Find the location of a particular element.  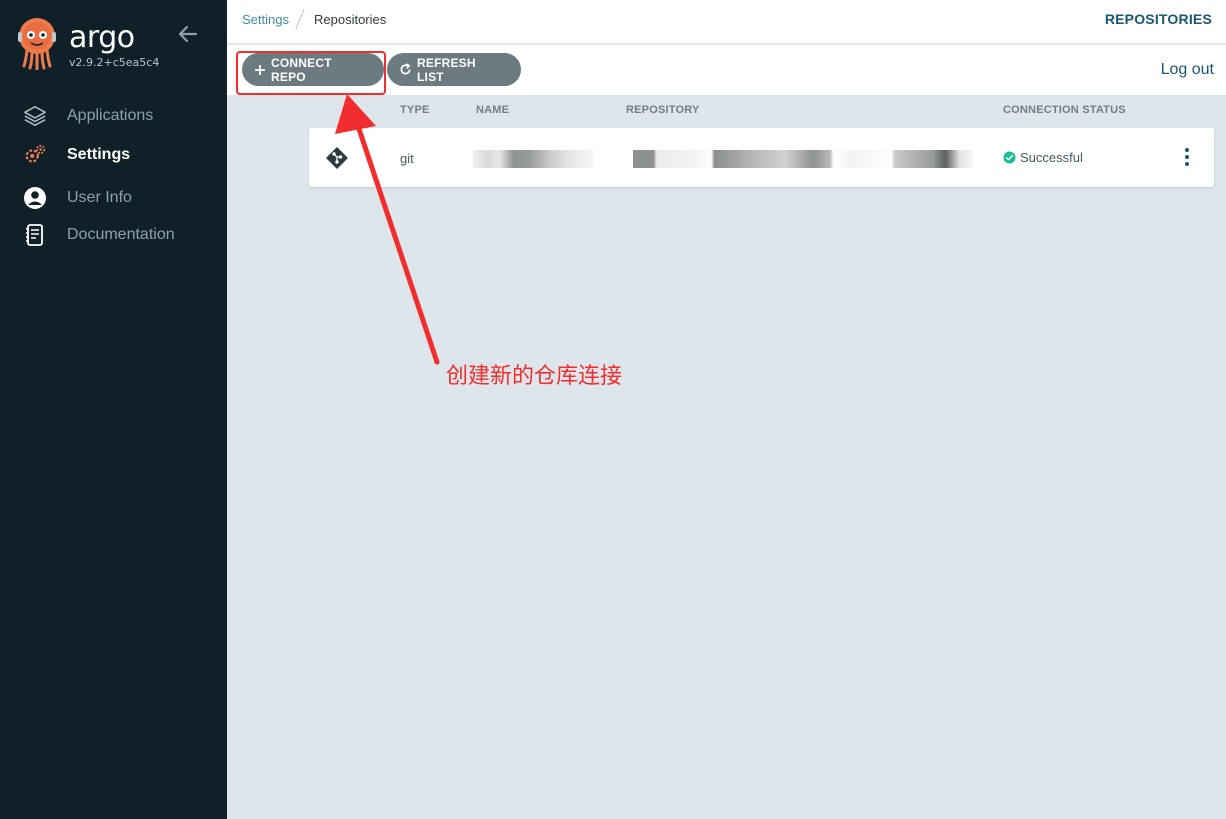

repo-url is located at coordinates (803, 159).